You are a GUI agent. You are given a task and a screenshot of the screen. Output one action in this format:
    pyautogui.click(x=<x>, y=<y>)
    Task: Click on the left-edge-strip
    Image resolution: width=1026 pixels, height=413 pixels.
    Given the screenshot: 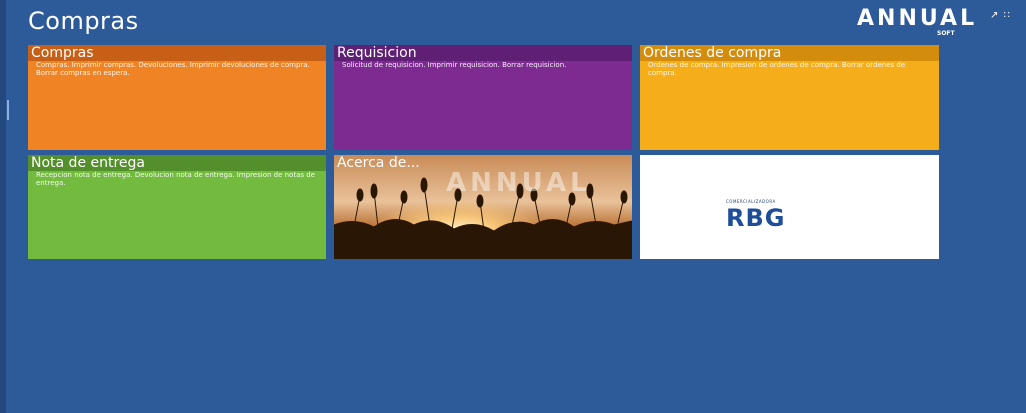 What is the action you would take?
    pyautogui.click(x=3, y=206)
    